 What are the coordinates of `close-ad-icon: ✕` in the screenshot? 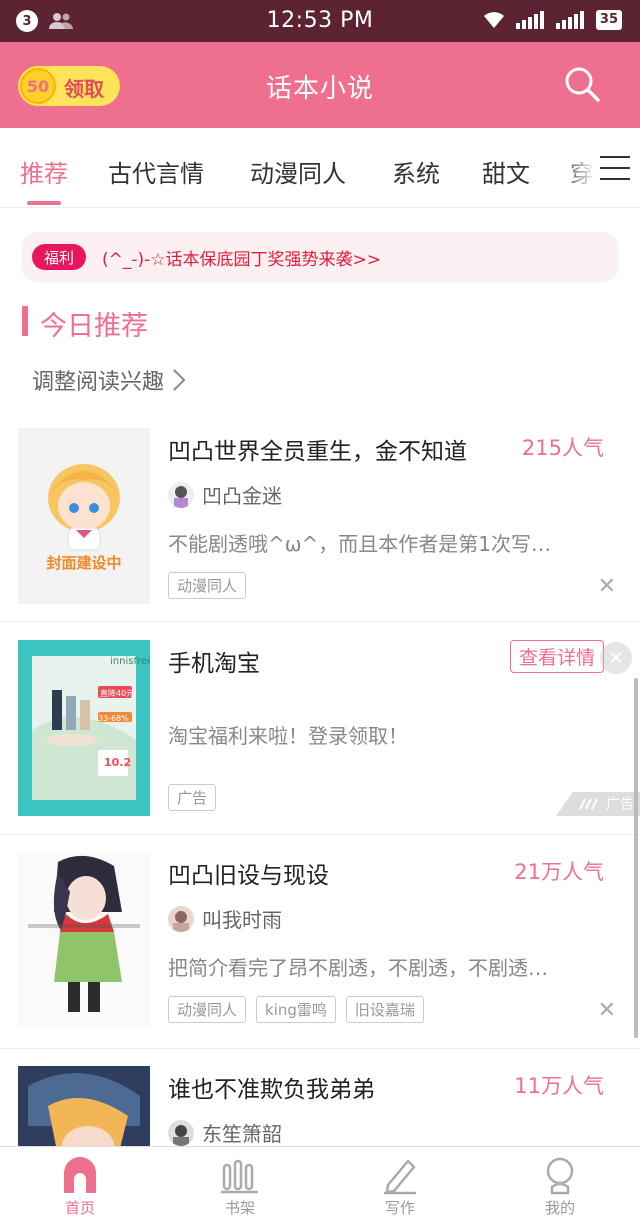 It's located at (616, 658).